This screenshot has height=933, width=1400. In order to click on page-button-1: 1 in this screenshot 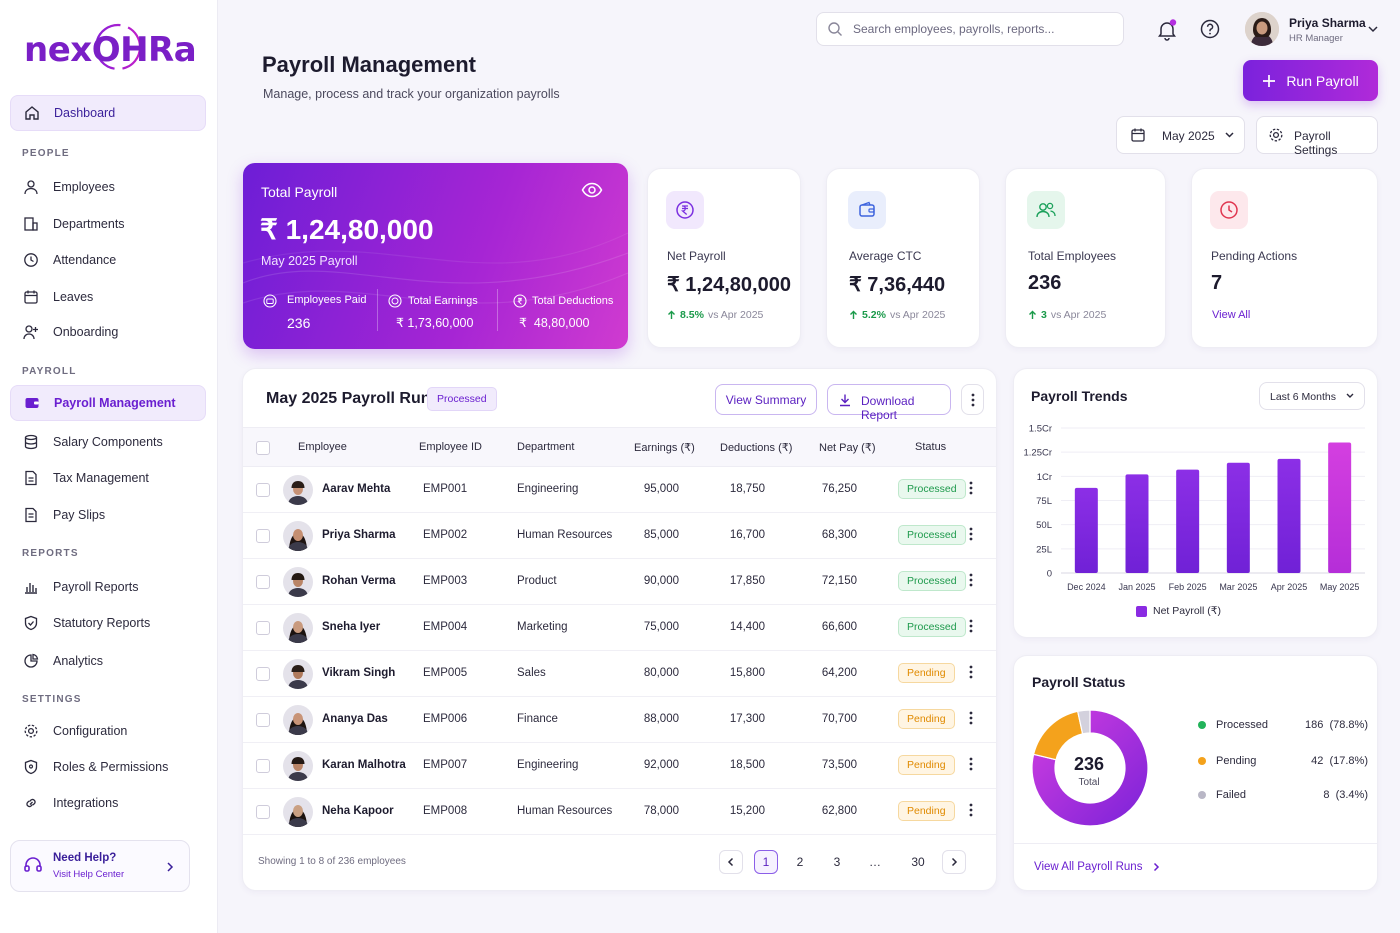, I will do `click(766, 862)`.